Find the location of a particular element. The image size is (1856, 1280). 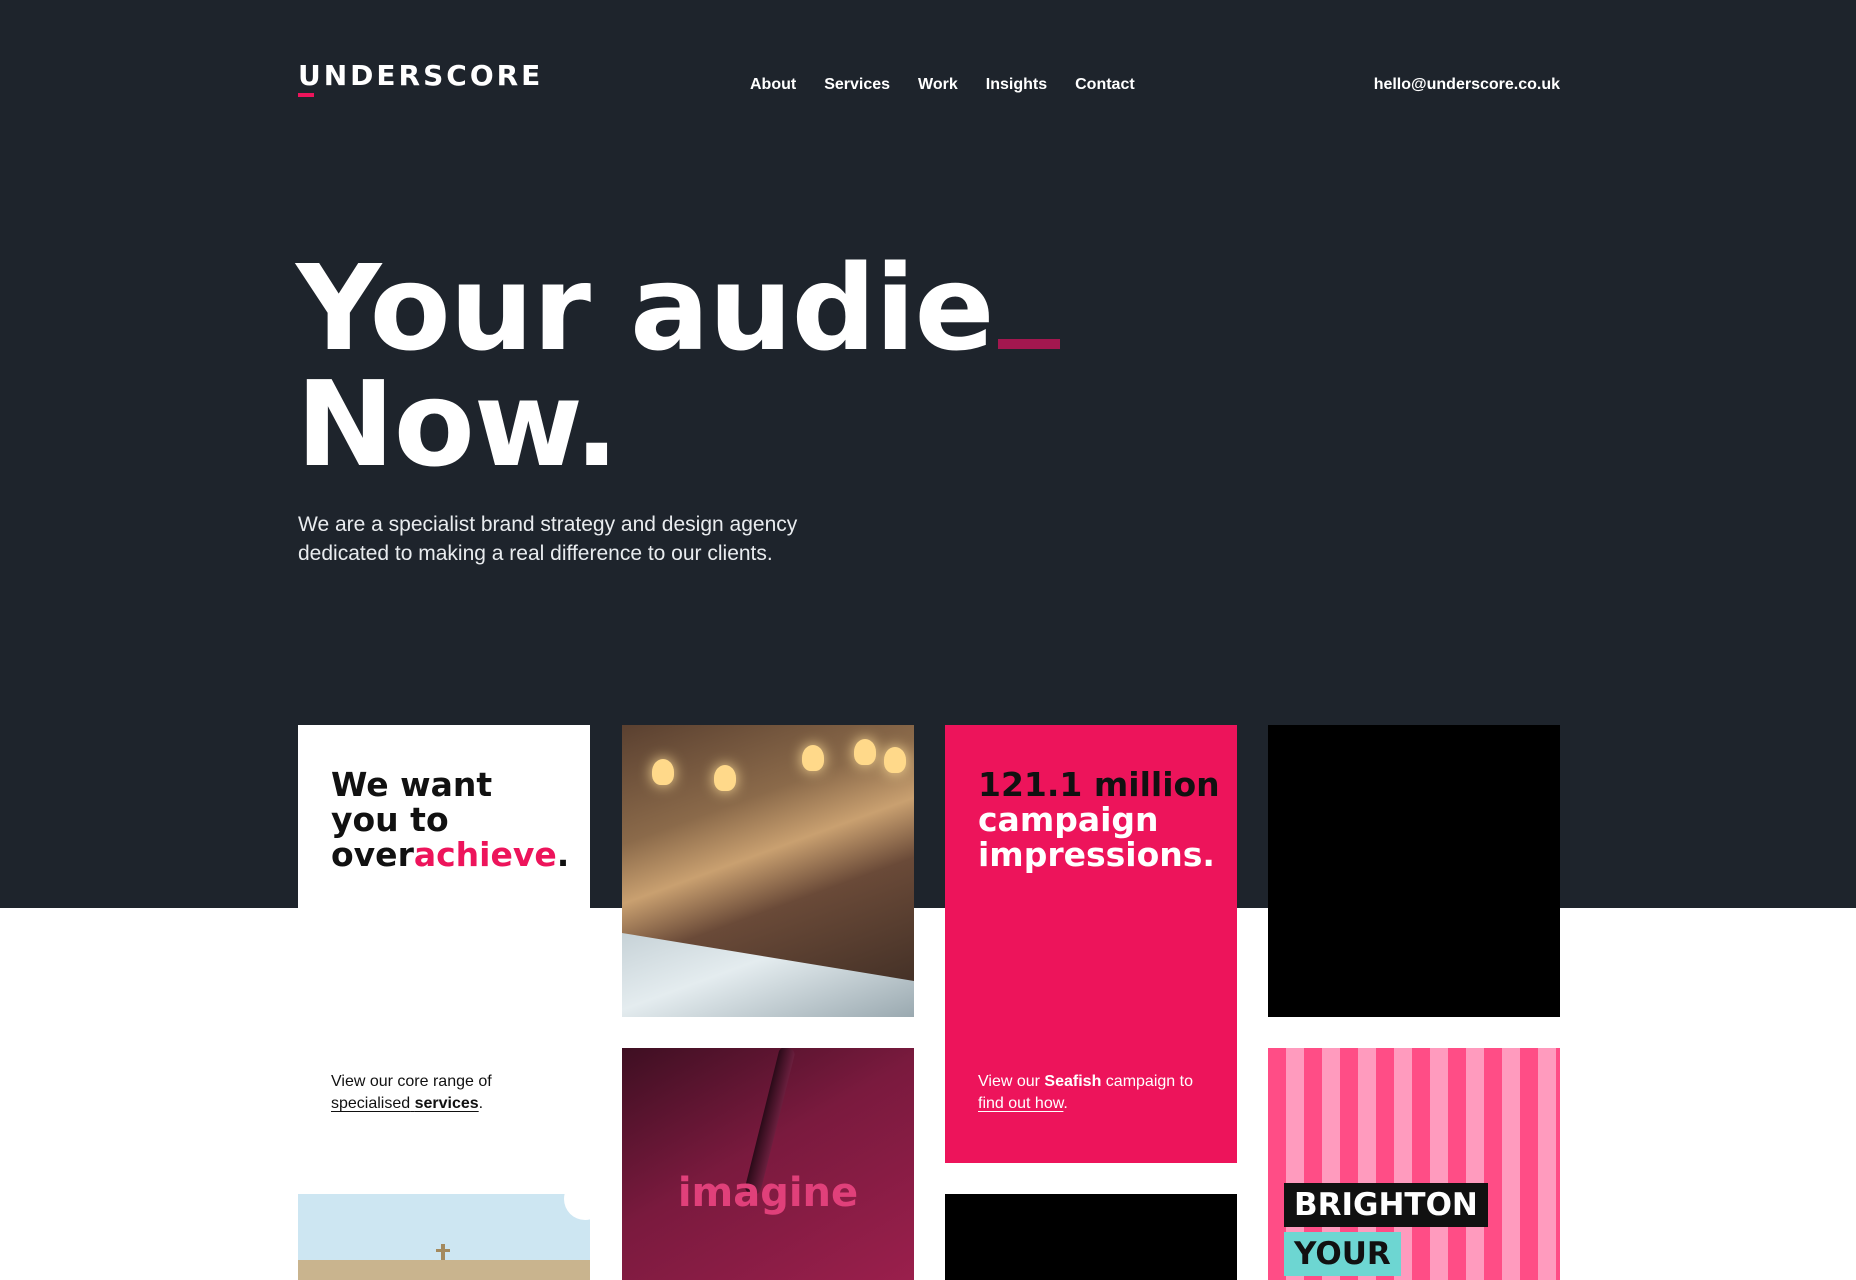

services-heading-achieve: achieve is located at coordinates (485, 854).